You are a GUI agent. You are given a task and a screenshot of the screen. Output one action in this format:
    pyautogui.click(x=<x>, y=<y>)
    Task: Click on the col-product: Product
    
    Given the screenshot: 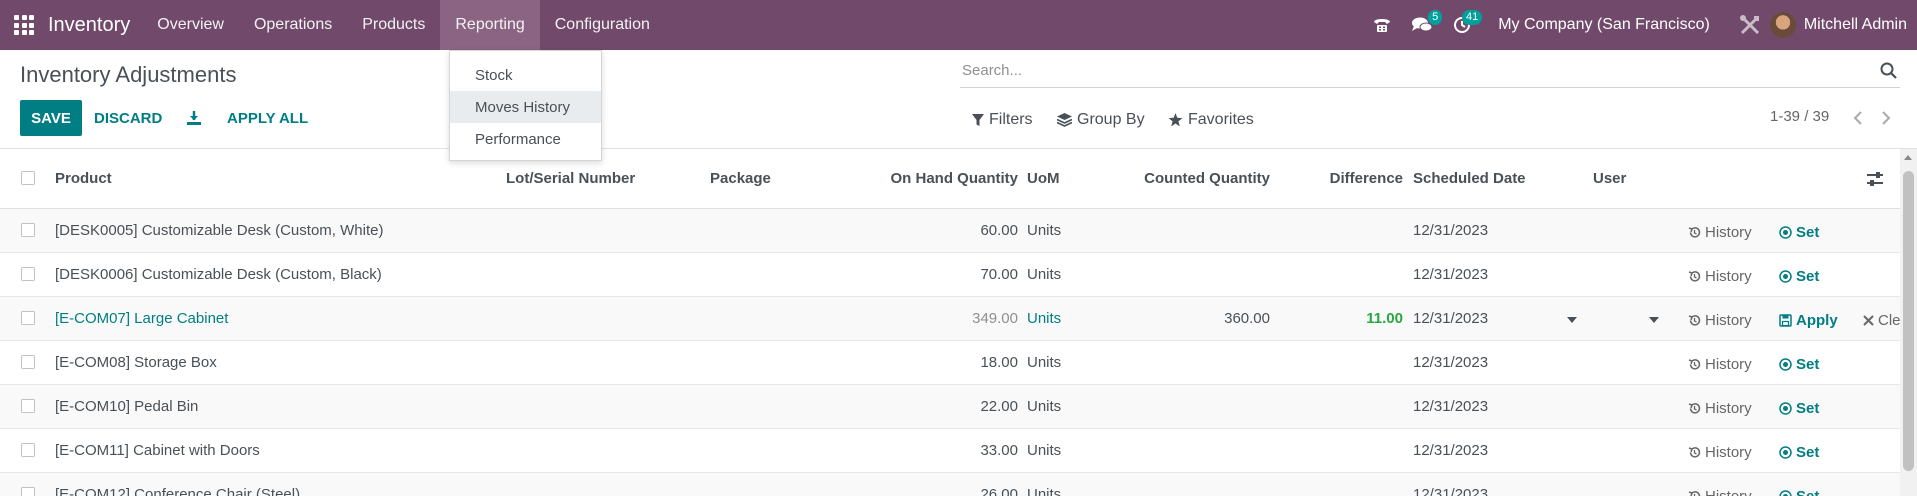 What is the action you would take?
    pyautogui.click(x=83, y=178)
    